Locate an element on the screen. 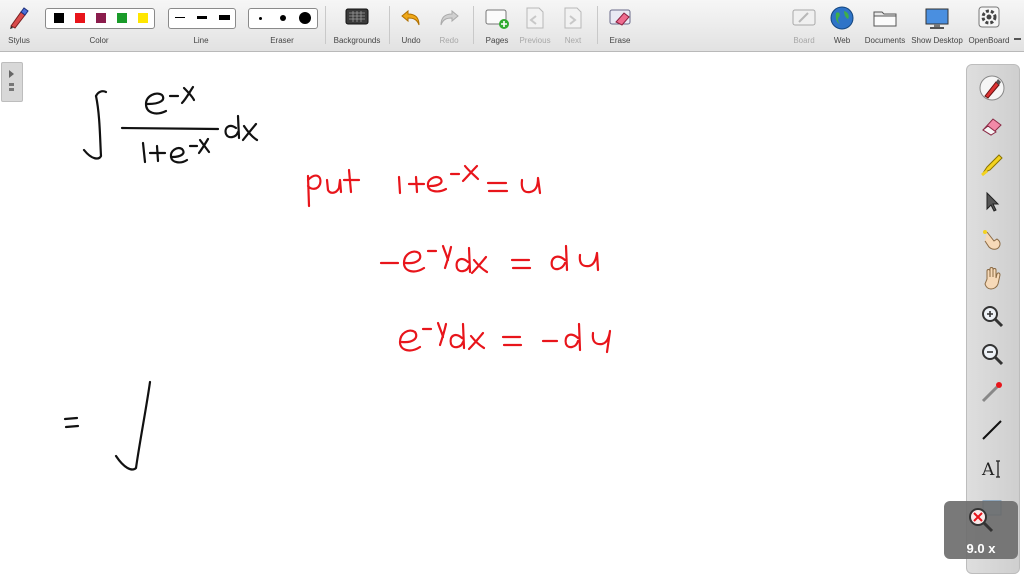  redo-icon is located at coordinates (449, 17).